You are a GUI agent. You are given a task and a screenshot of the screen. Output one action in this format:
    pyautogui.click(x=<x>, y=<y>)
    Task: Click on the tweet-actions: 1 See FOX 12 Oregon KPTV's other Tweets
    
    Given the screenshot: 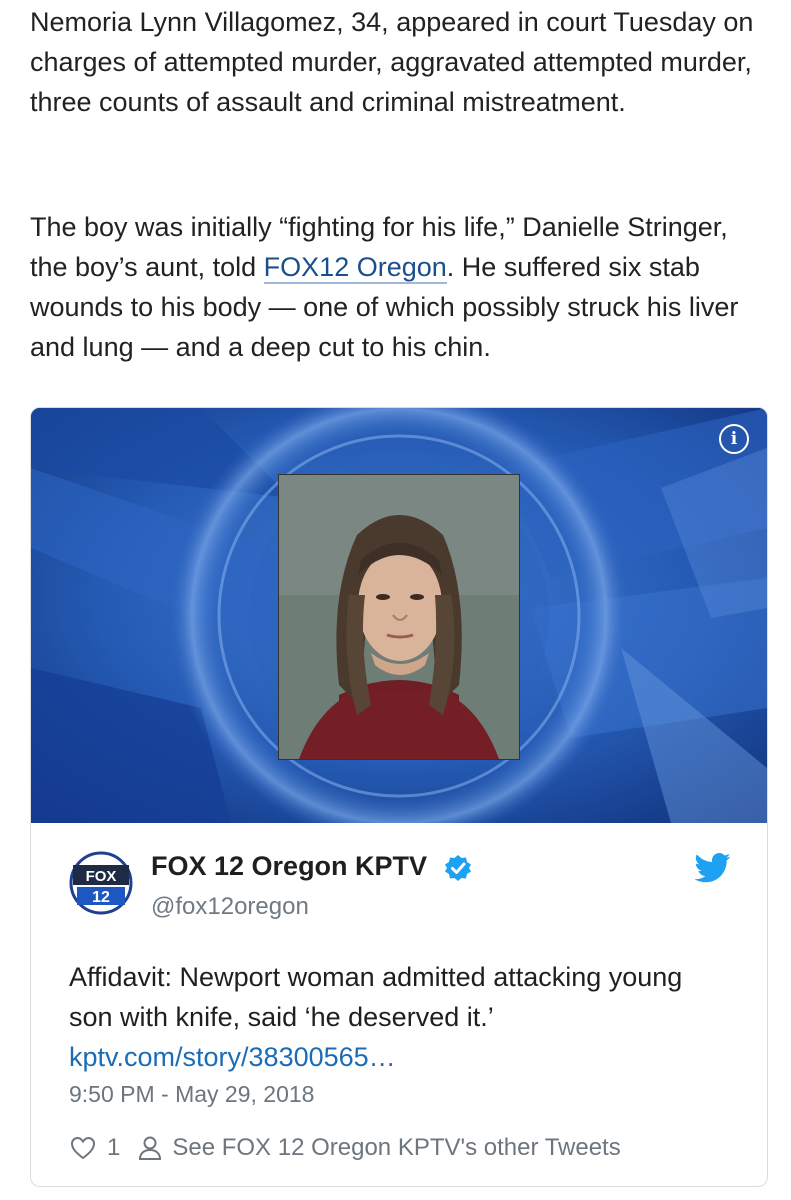 What is the action you would take?
    pyautogui.click(x=345, y=1148)
    